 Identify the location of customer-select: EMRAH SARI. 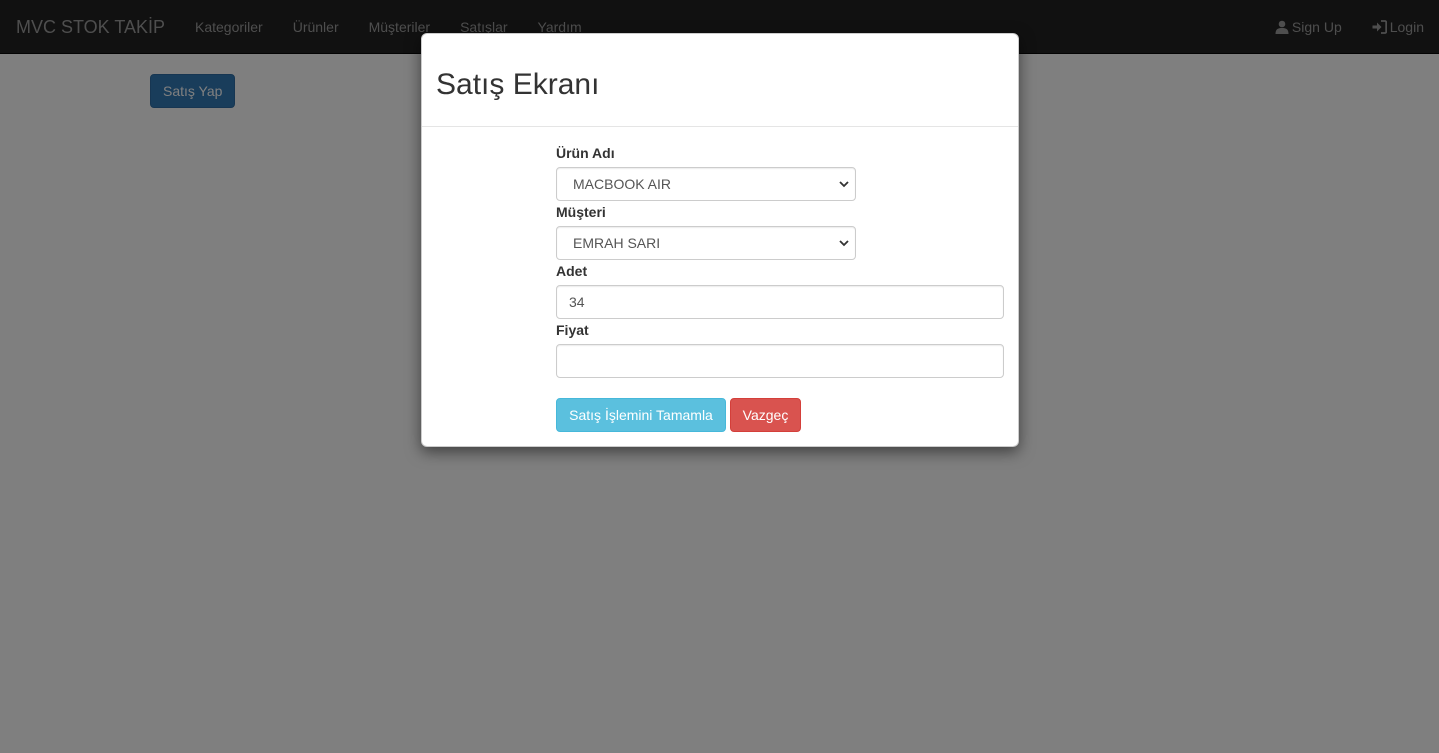
(706, 243).